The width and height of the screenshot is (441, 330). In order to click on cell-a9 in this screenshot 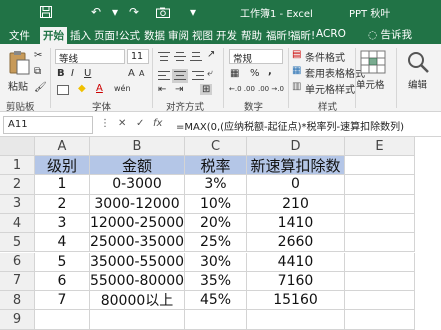, I will do `click(62, 320)`.